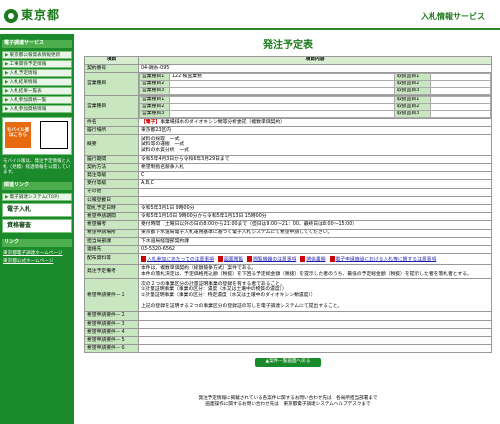  What do you see at coordinates (315, 176) in the screenshot?
I see `row-value: C` at bounding box center [315, 176].